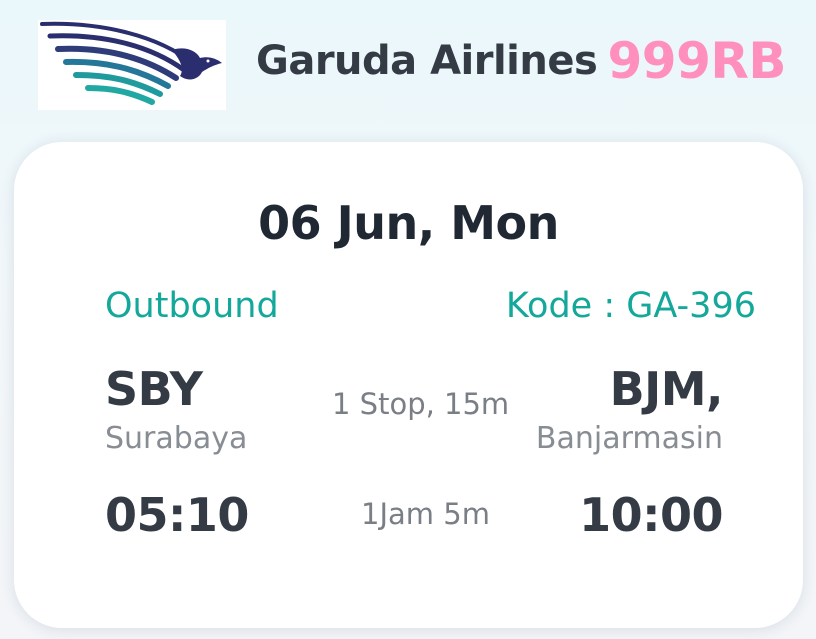 The image size is (816, 639). I want to click on garuda-bird-logo-icon, so click(131, 63).